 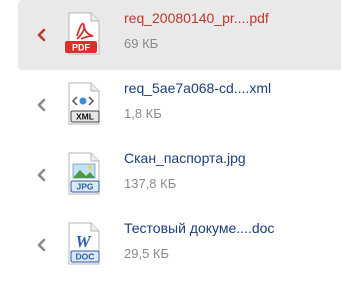 I want to click on file-name-link: req_20080140_pr....pdf, so click(x=196, y=18).